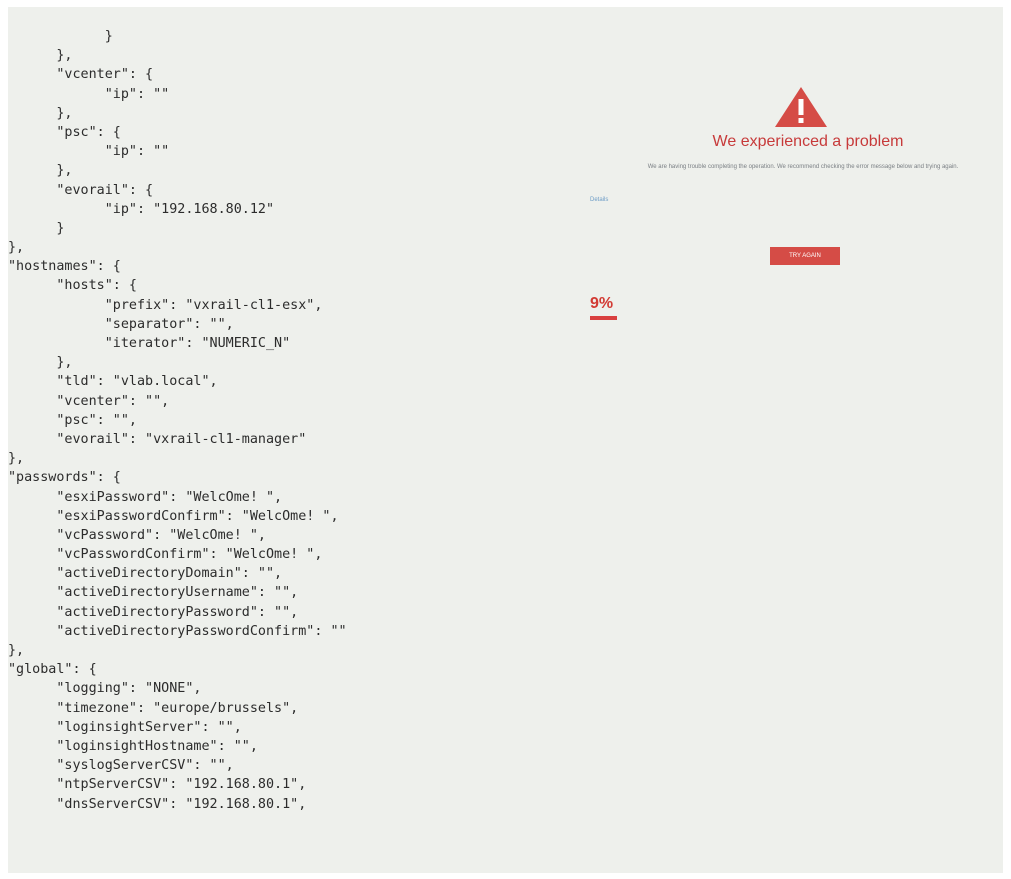  Describe the element at coordinates (125, 727) in the screenshot. I see `code-line: "loginsightServer": "",` at that location.